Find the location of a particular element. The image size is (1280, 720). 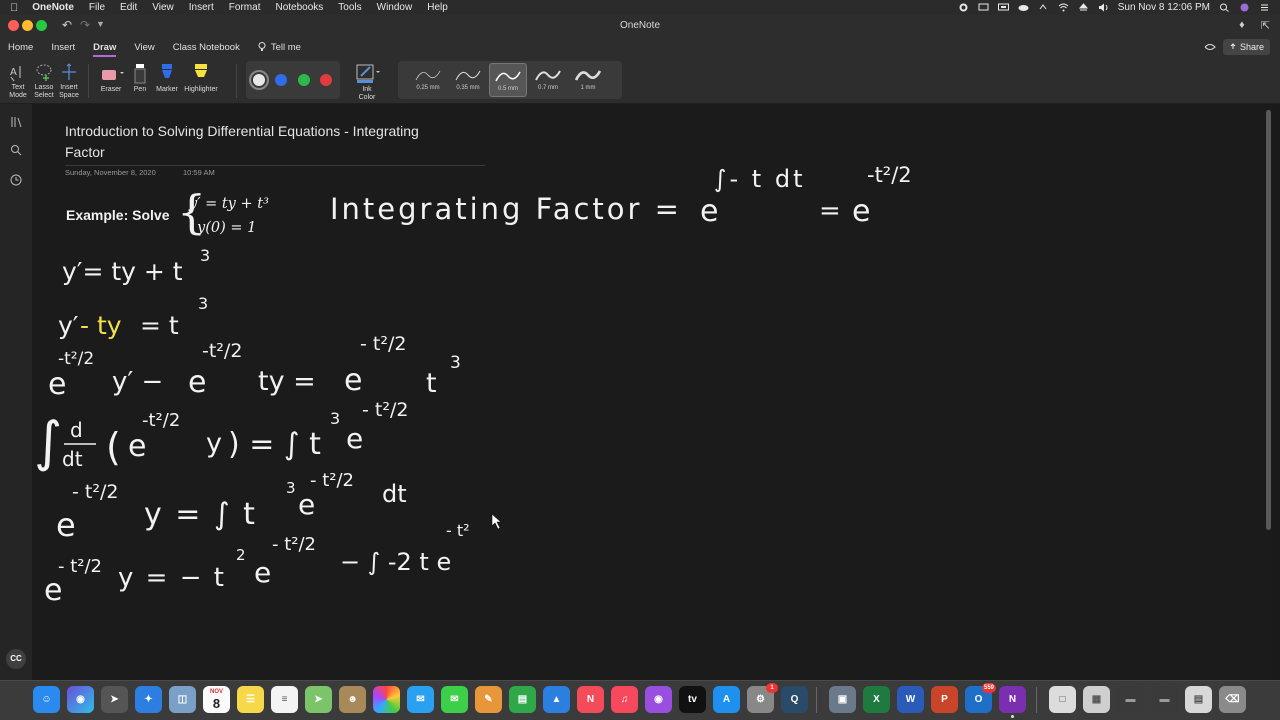

news-icon: N is located at coordinates (590, 699).